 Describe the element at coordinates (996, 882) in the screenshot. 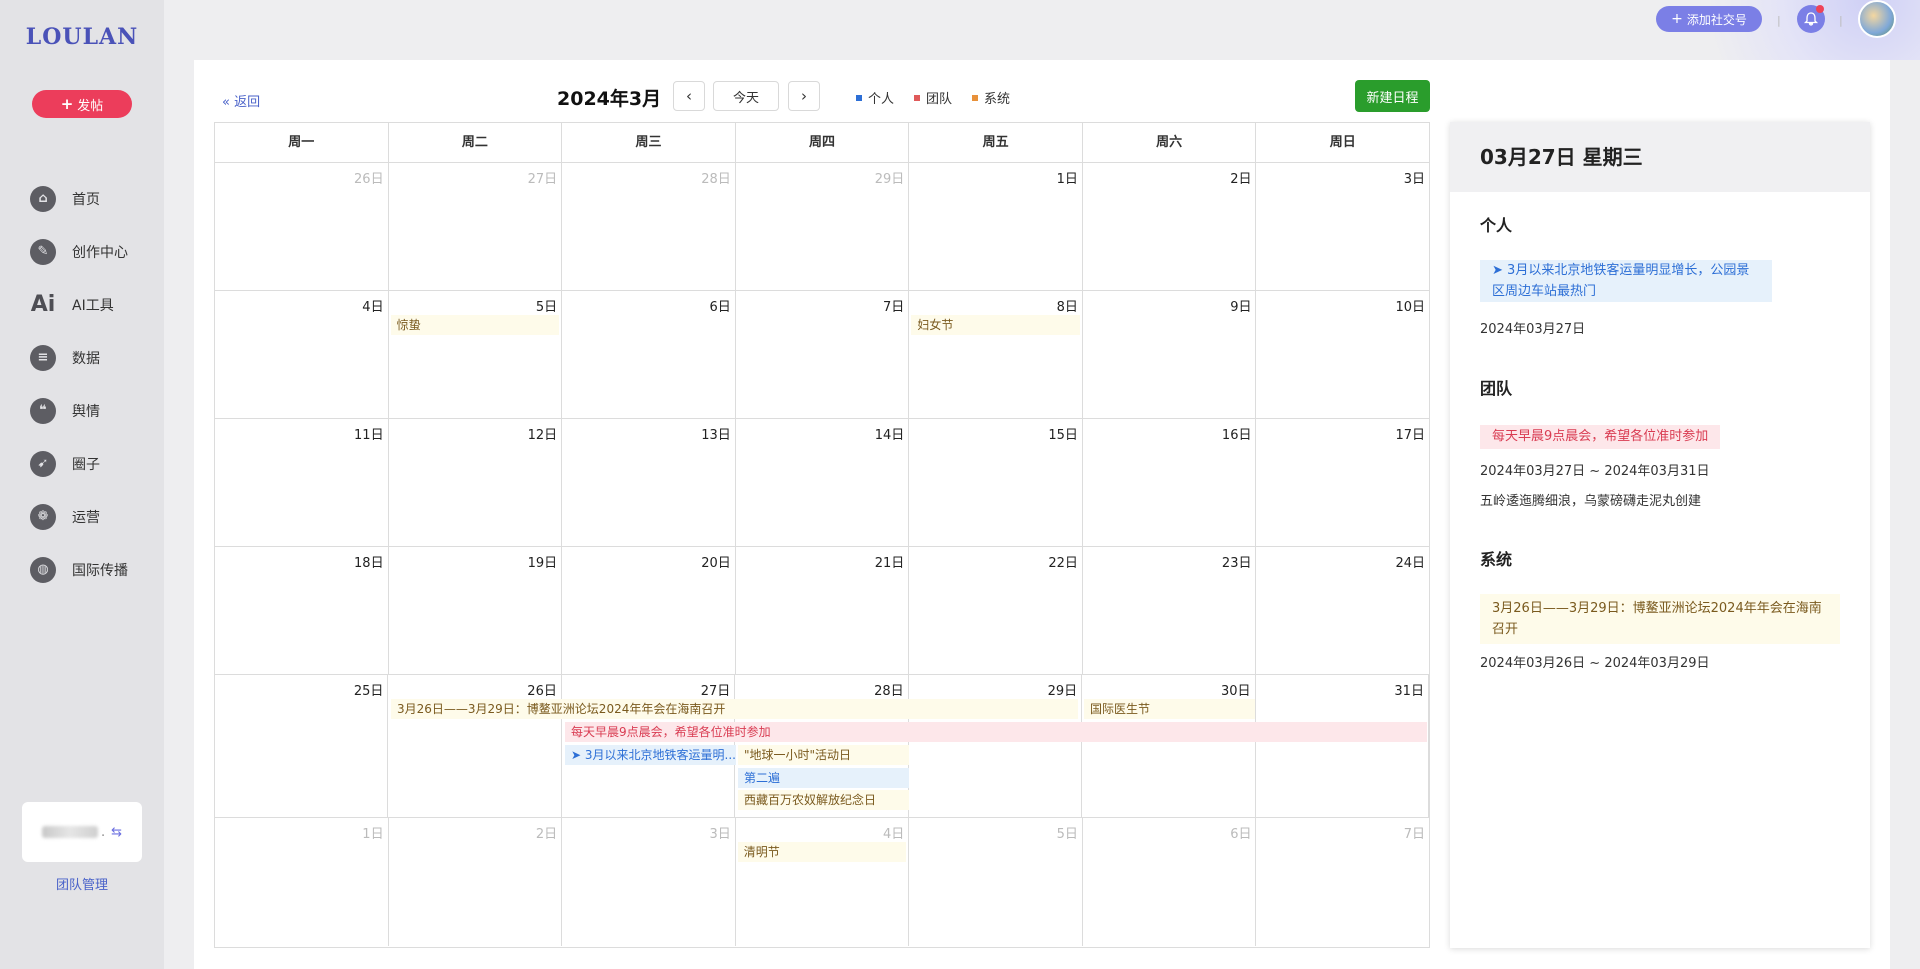

I see `day-cell: 5日` at that location.